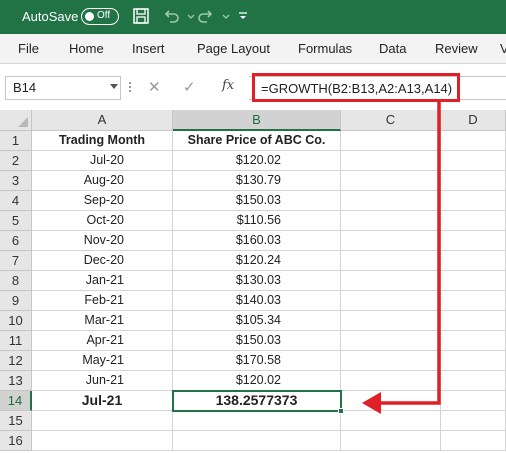  I want to click on annotation-arrow, so click(401, 258).